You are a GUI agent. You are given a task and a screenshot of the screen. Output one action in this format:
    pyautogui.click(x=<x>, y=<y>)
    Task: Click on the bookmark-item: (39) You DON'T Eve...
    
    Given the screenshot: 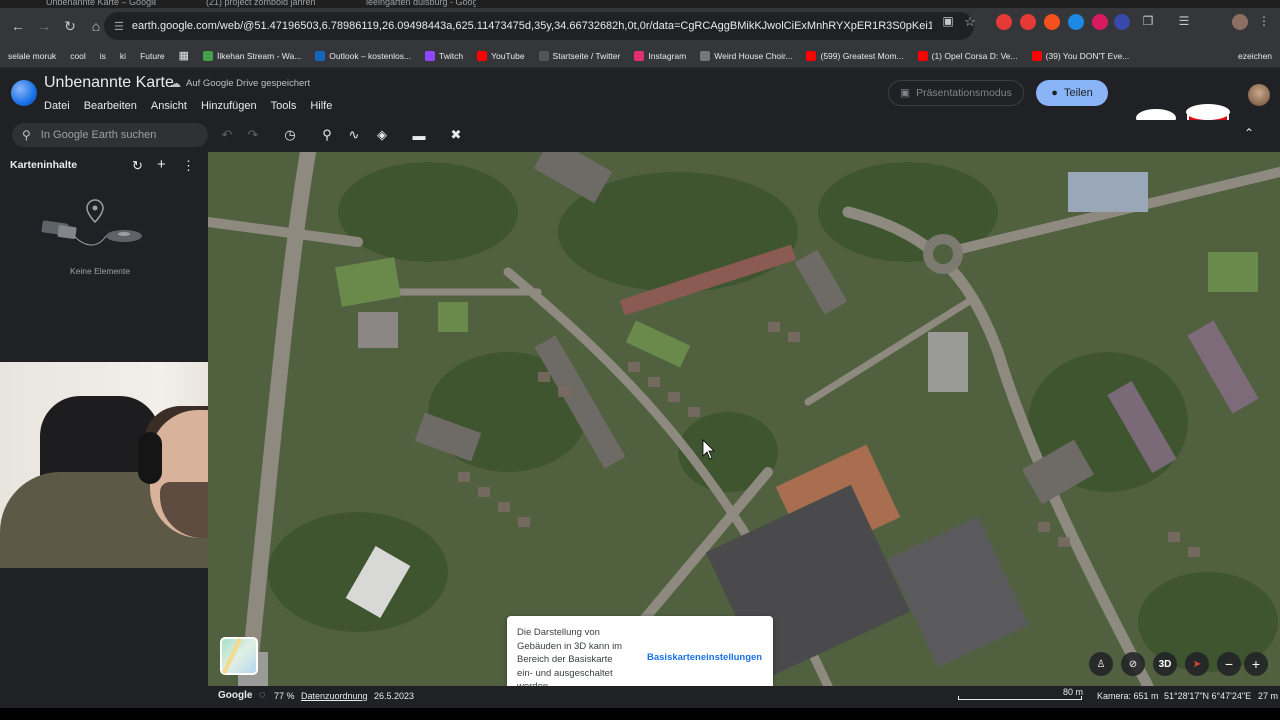 What is the action you would take?
    pyautogui.click(x=1080, y=55)
    